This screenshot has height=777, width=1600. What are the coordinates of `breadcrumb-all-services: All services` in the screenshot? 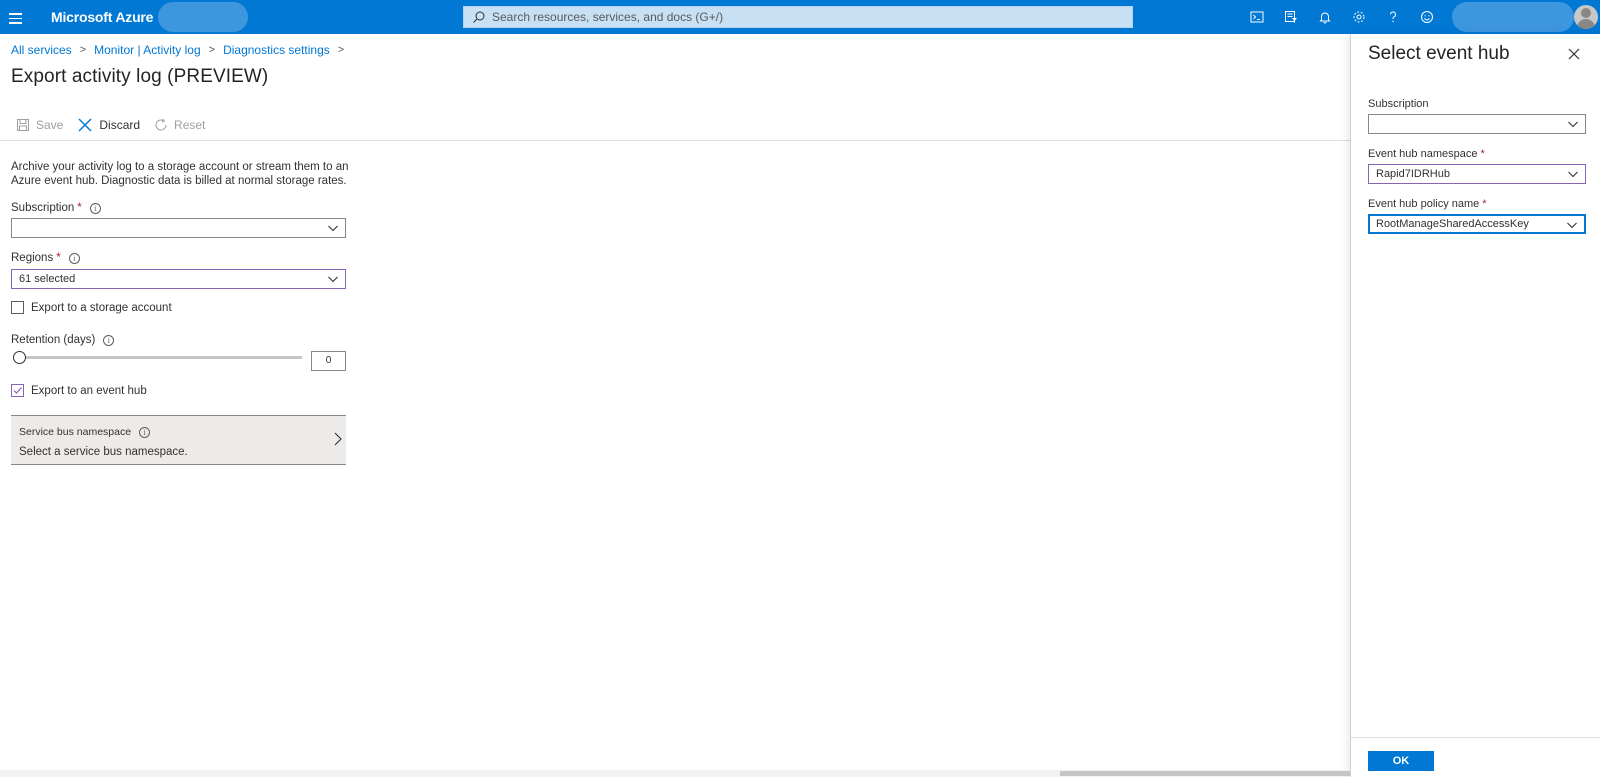 It's located at (41, 50).